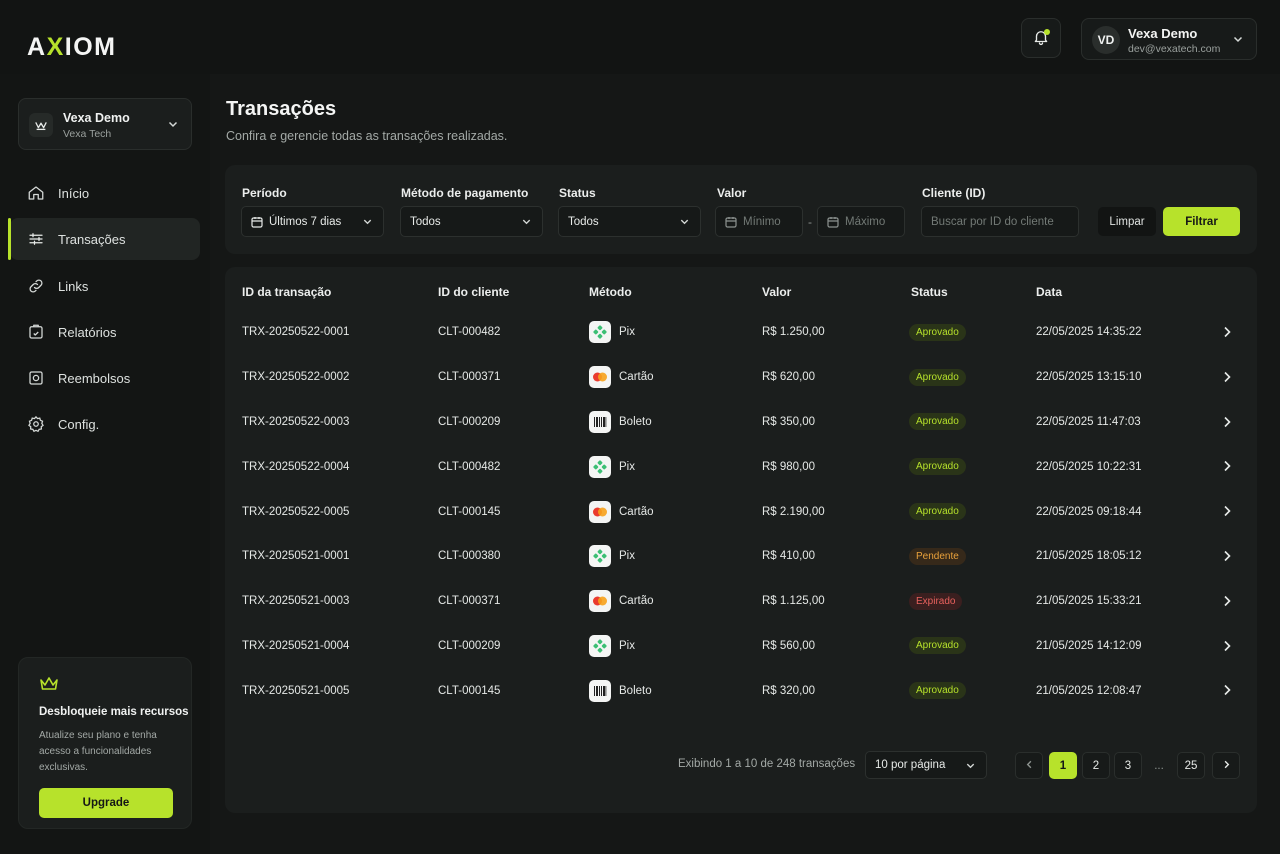 The width and height of the screenshot is (1280, 854). I want to click on pagination-info: Exibindo 1 a 10 de 248 transações, so click(767, 764).